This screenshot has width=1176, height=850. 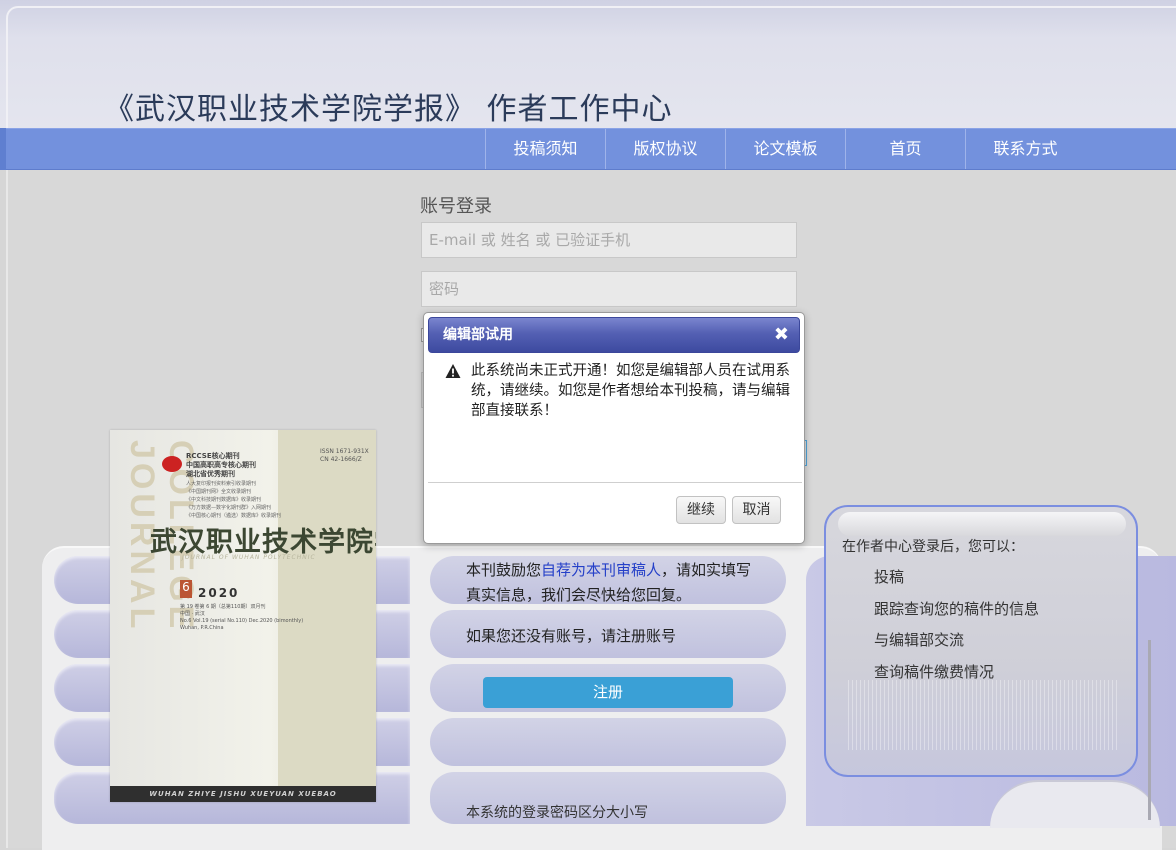 What do you see at coordinates (615, 482) in the screenshot?
I see `dialog-divider` at bounding box center [615, 482].